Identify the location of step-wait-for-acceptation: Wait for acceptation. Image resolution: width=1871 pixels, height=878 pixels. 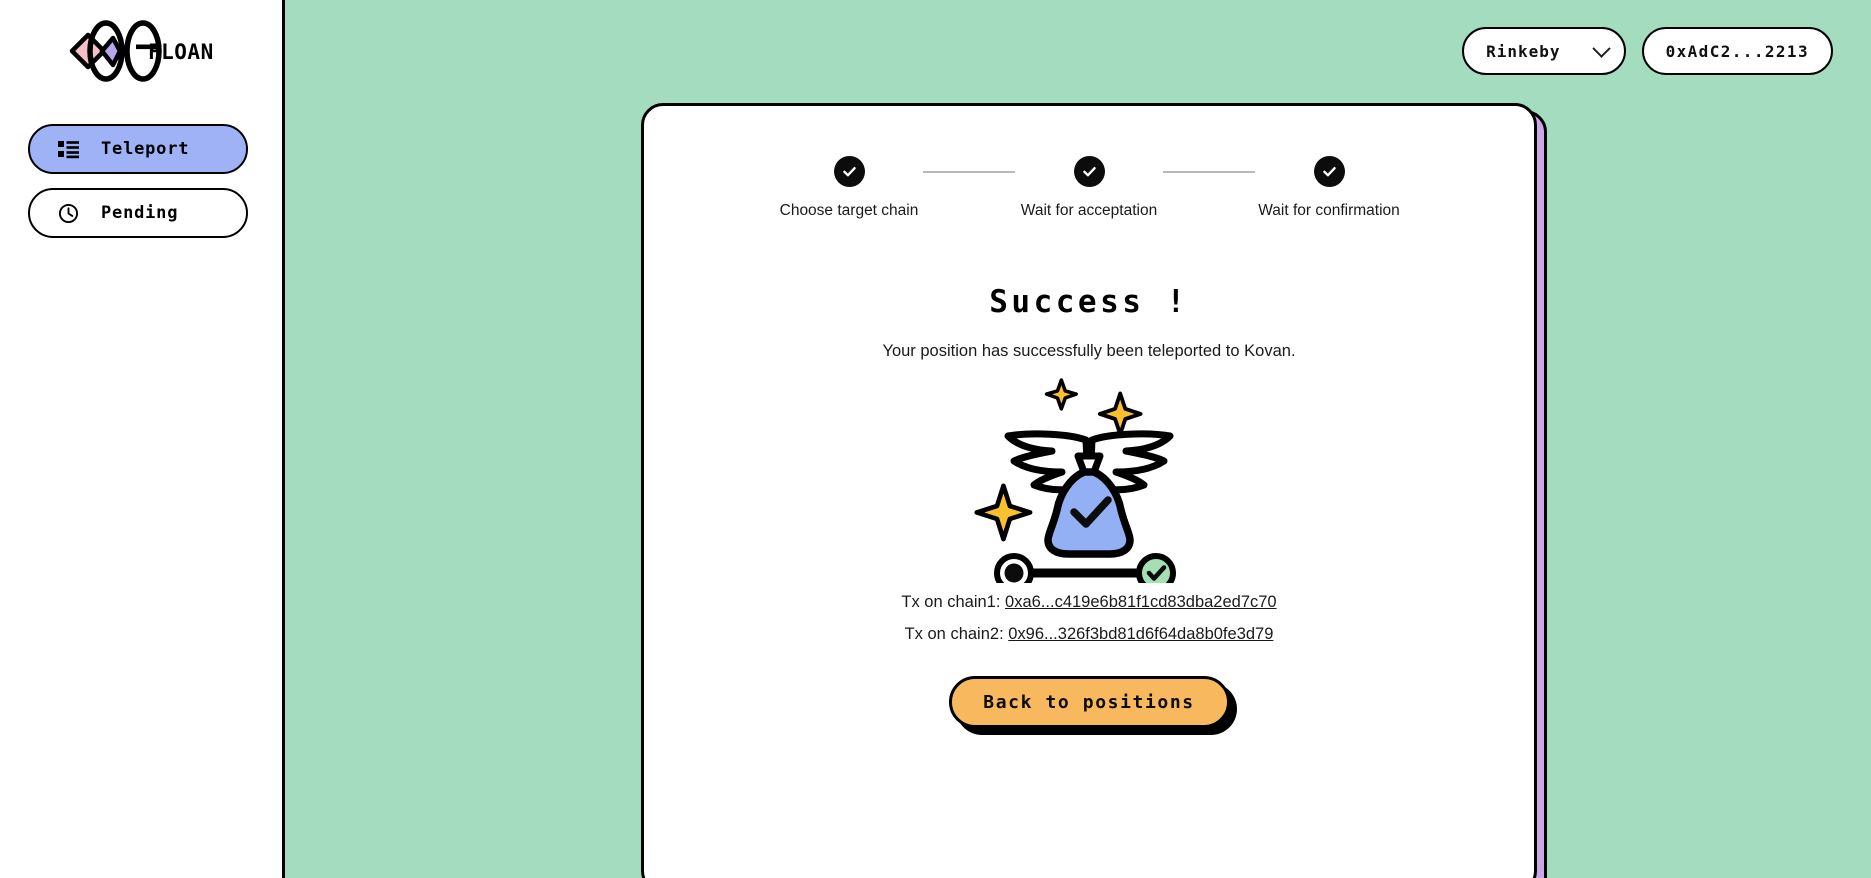
(1089, 188).